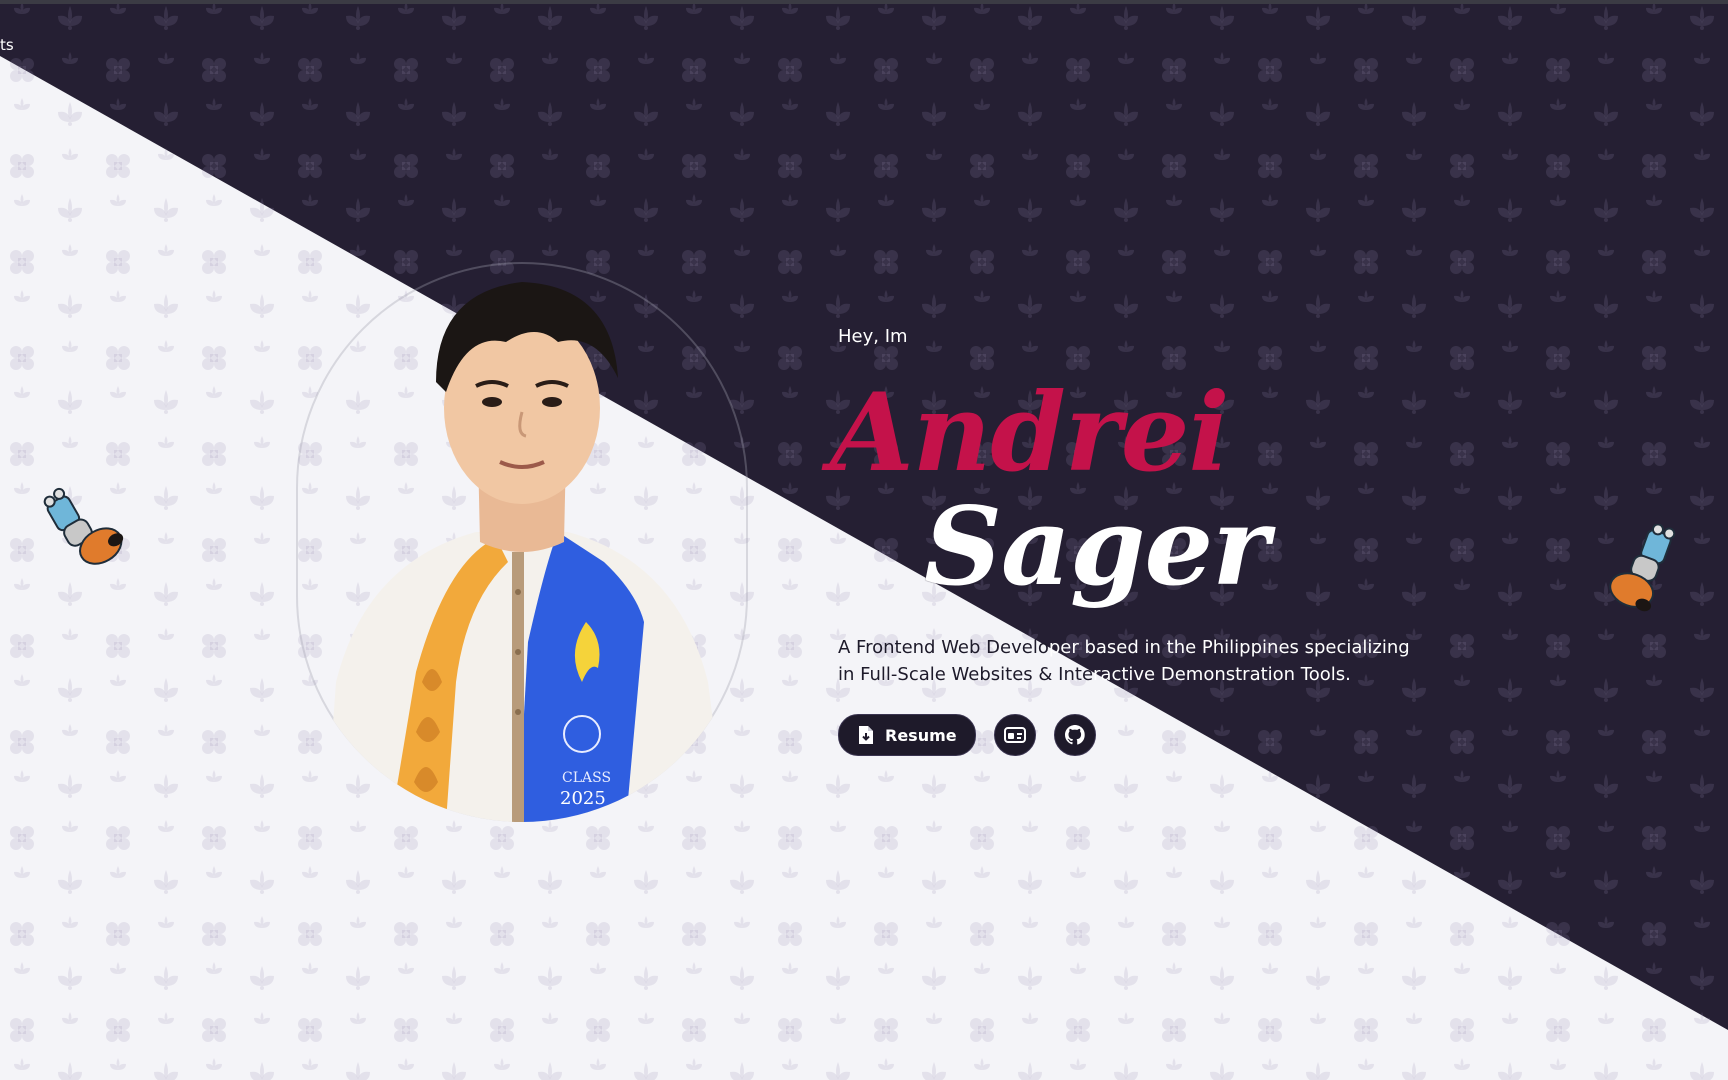  What do you see at coordinates (1029, 433) in the screenshot?
I see `first-name-heading: Andrei` at bounding box center [1029, 433].